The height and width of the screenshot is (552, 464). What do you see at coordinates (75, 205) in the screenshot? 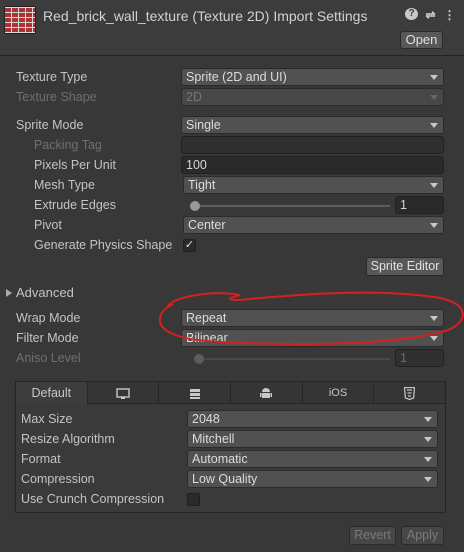
I see `extrude-edges-label: Extrude Edges` at bounding box center [75, 205].